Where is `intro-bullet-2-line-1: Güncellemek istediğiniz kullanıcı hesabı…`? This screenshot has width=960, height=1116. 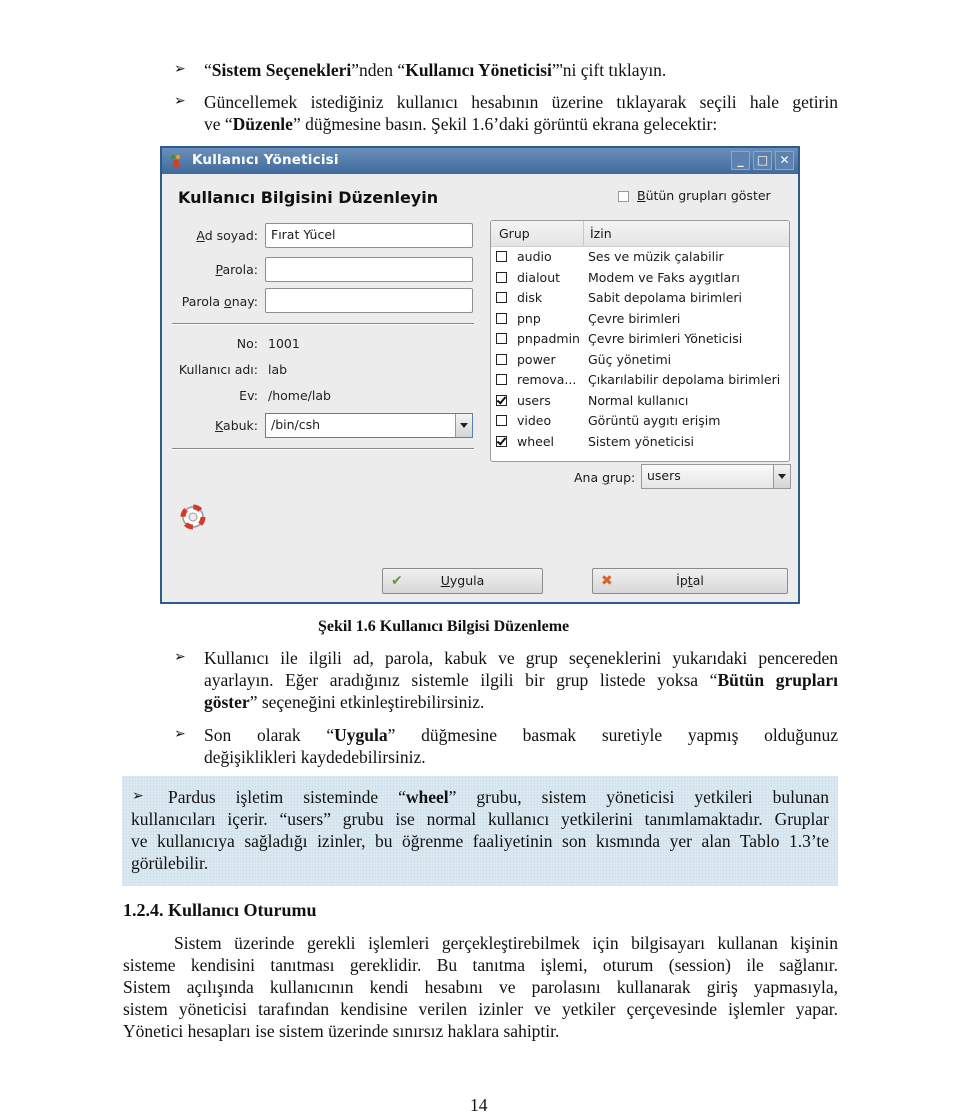
intro-bullet-2-line-1: Güncellemek istediğiniz kullanıcı hesabı… is located at coordinates (521, 102).